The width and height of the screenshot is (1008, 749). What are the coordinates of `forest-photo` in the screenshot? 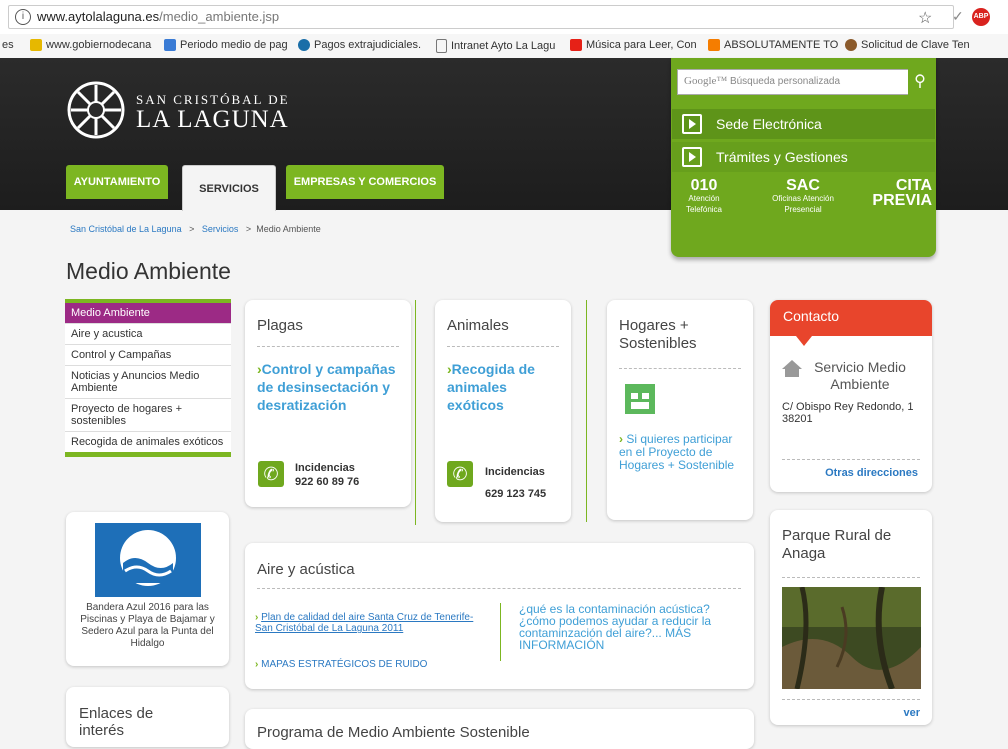 It's located at (851, 638).